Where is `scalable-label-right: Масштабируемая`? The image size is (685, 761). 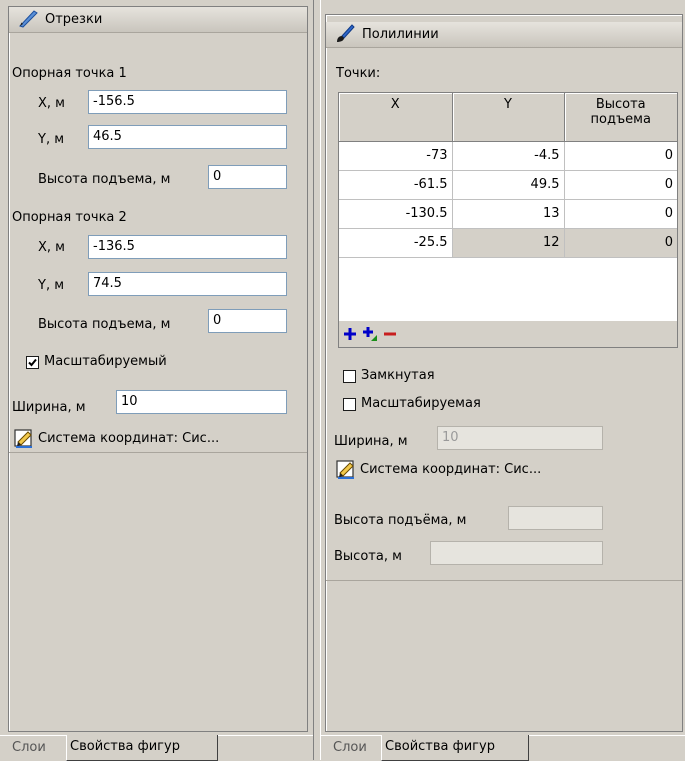
scalable-label-right: Масштабируемая is located at coordinates (421, 403).